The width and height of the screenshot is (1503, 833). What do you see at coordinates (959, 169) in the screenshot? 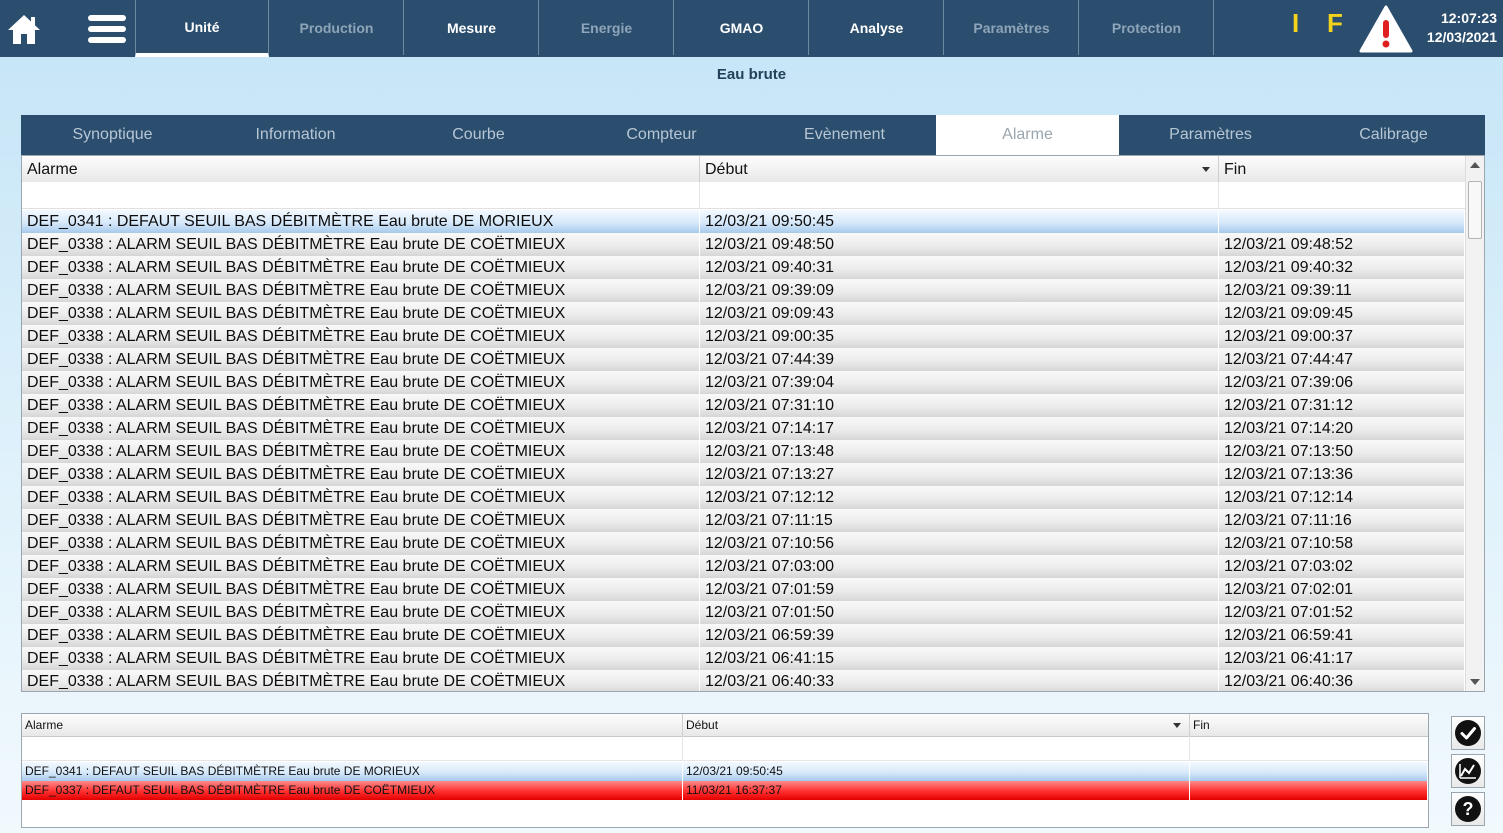
I see `column-header-debut: Début` at bounding box center [959, 169].